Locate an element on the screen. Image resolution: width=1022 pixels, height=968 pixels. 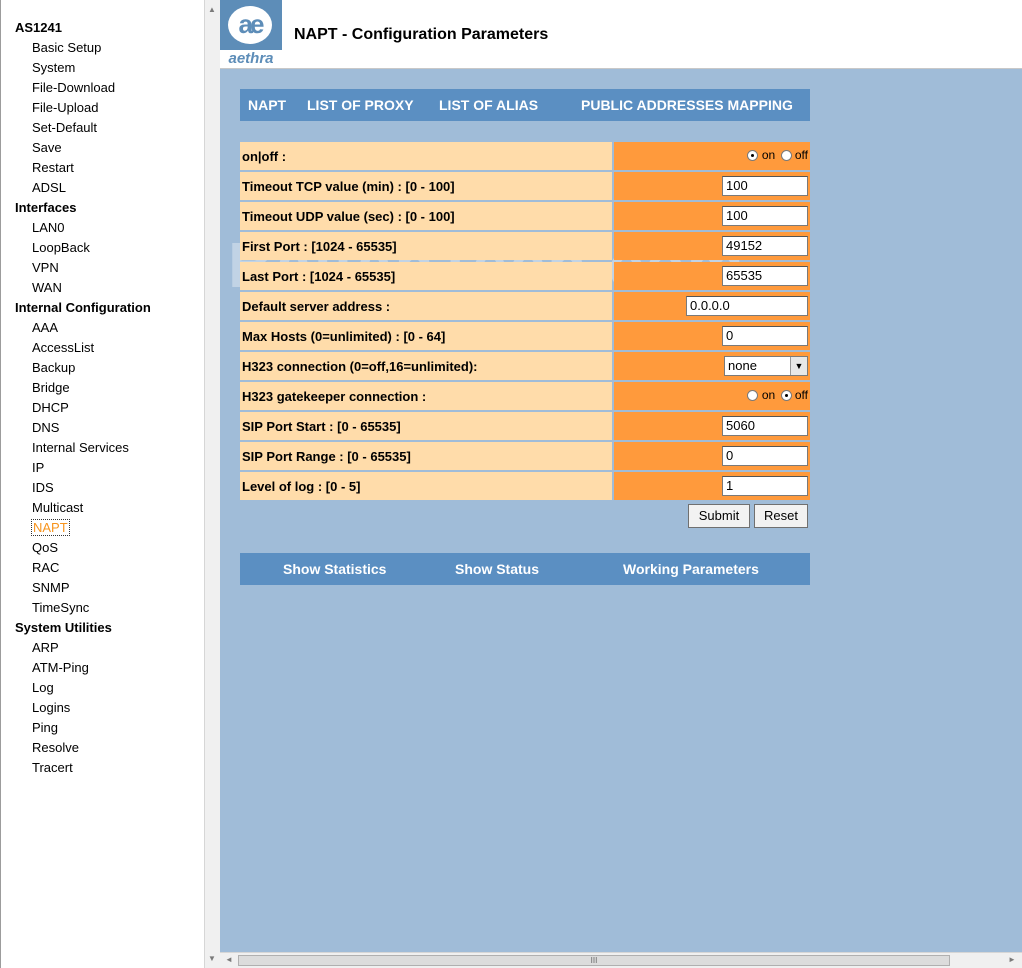
nav-item-restart: Restart is located at coordinates (103, 169).